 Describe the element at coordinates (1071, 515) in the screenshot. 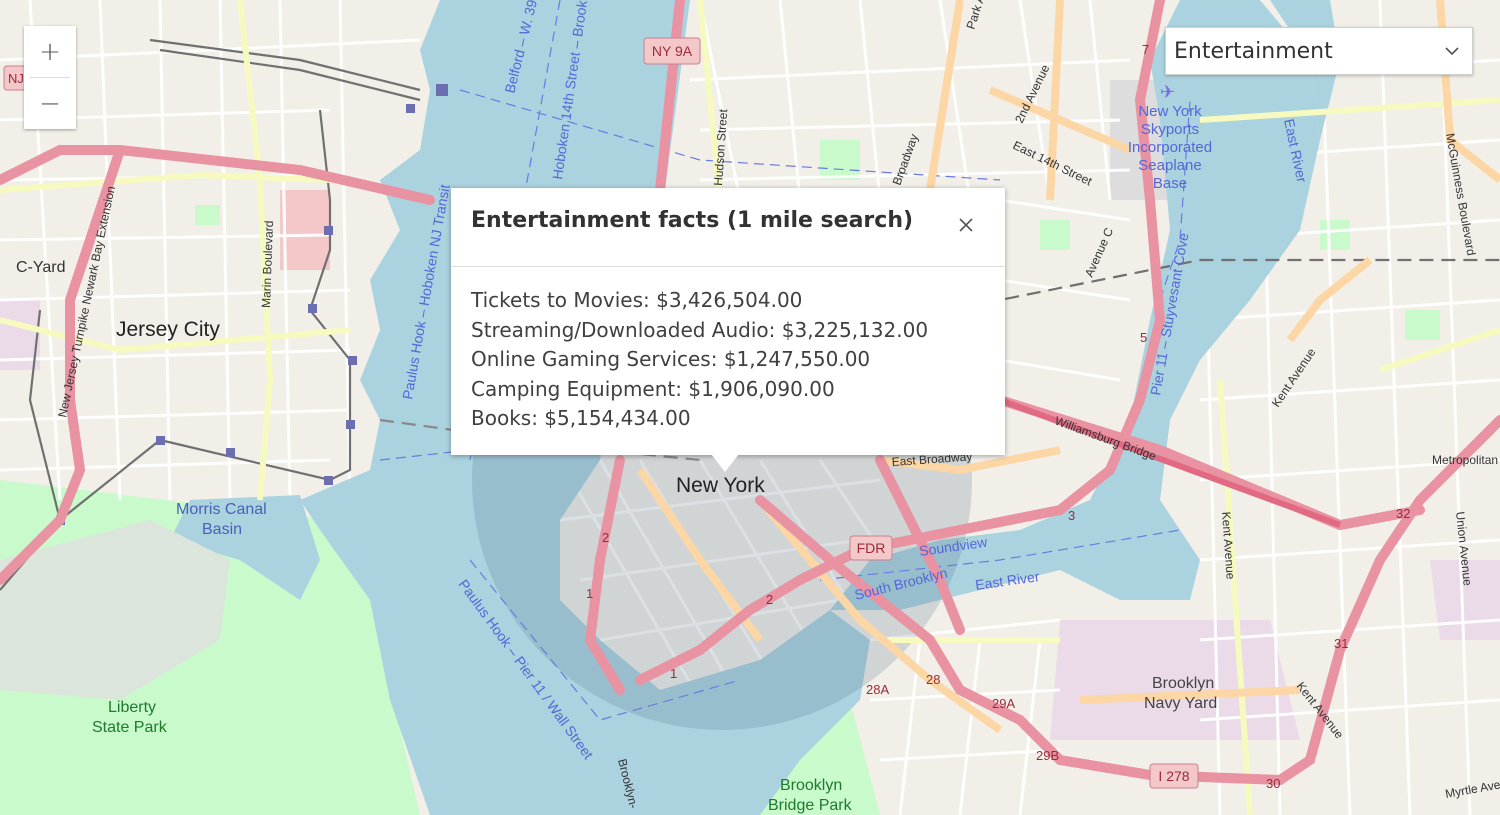

I see `exit-number: 3` at that location.